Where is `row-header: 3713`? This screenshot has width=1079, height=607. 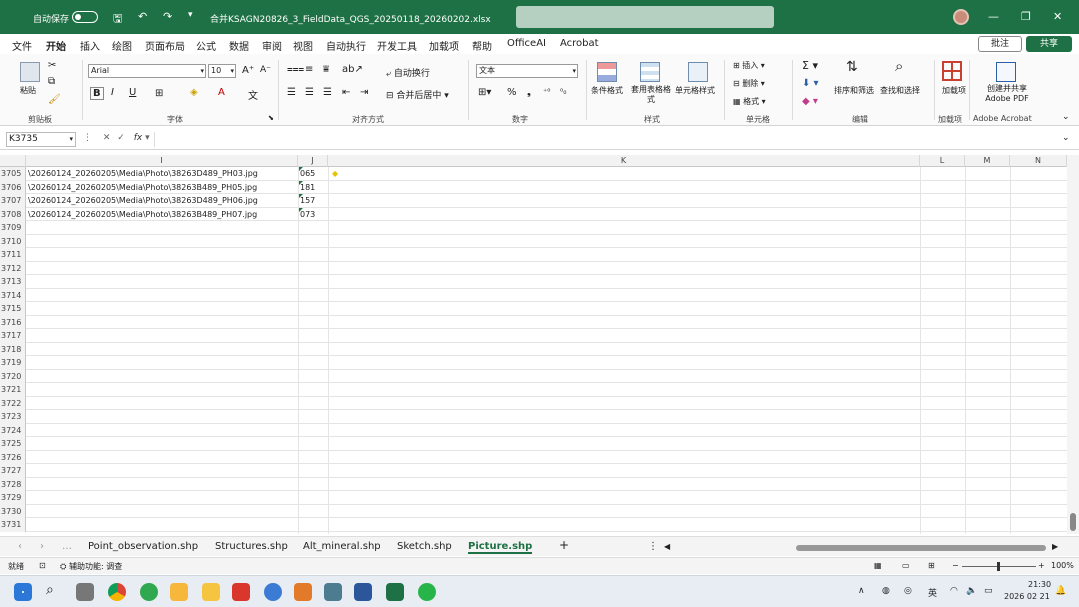 row-header: 3713 is located at coordinates (13, 282).